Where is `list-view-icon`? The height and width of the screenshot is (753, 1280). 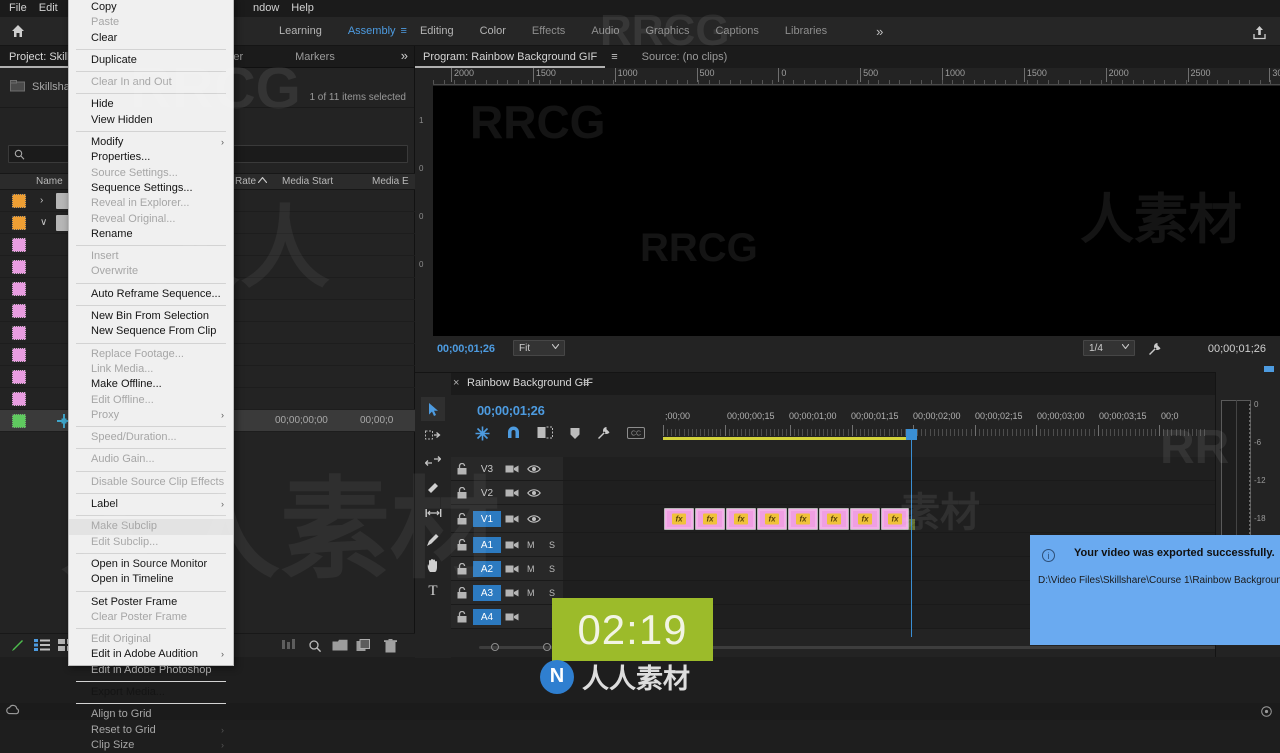
list-view-icon is located at coordinates (42, 645).